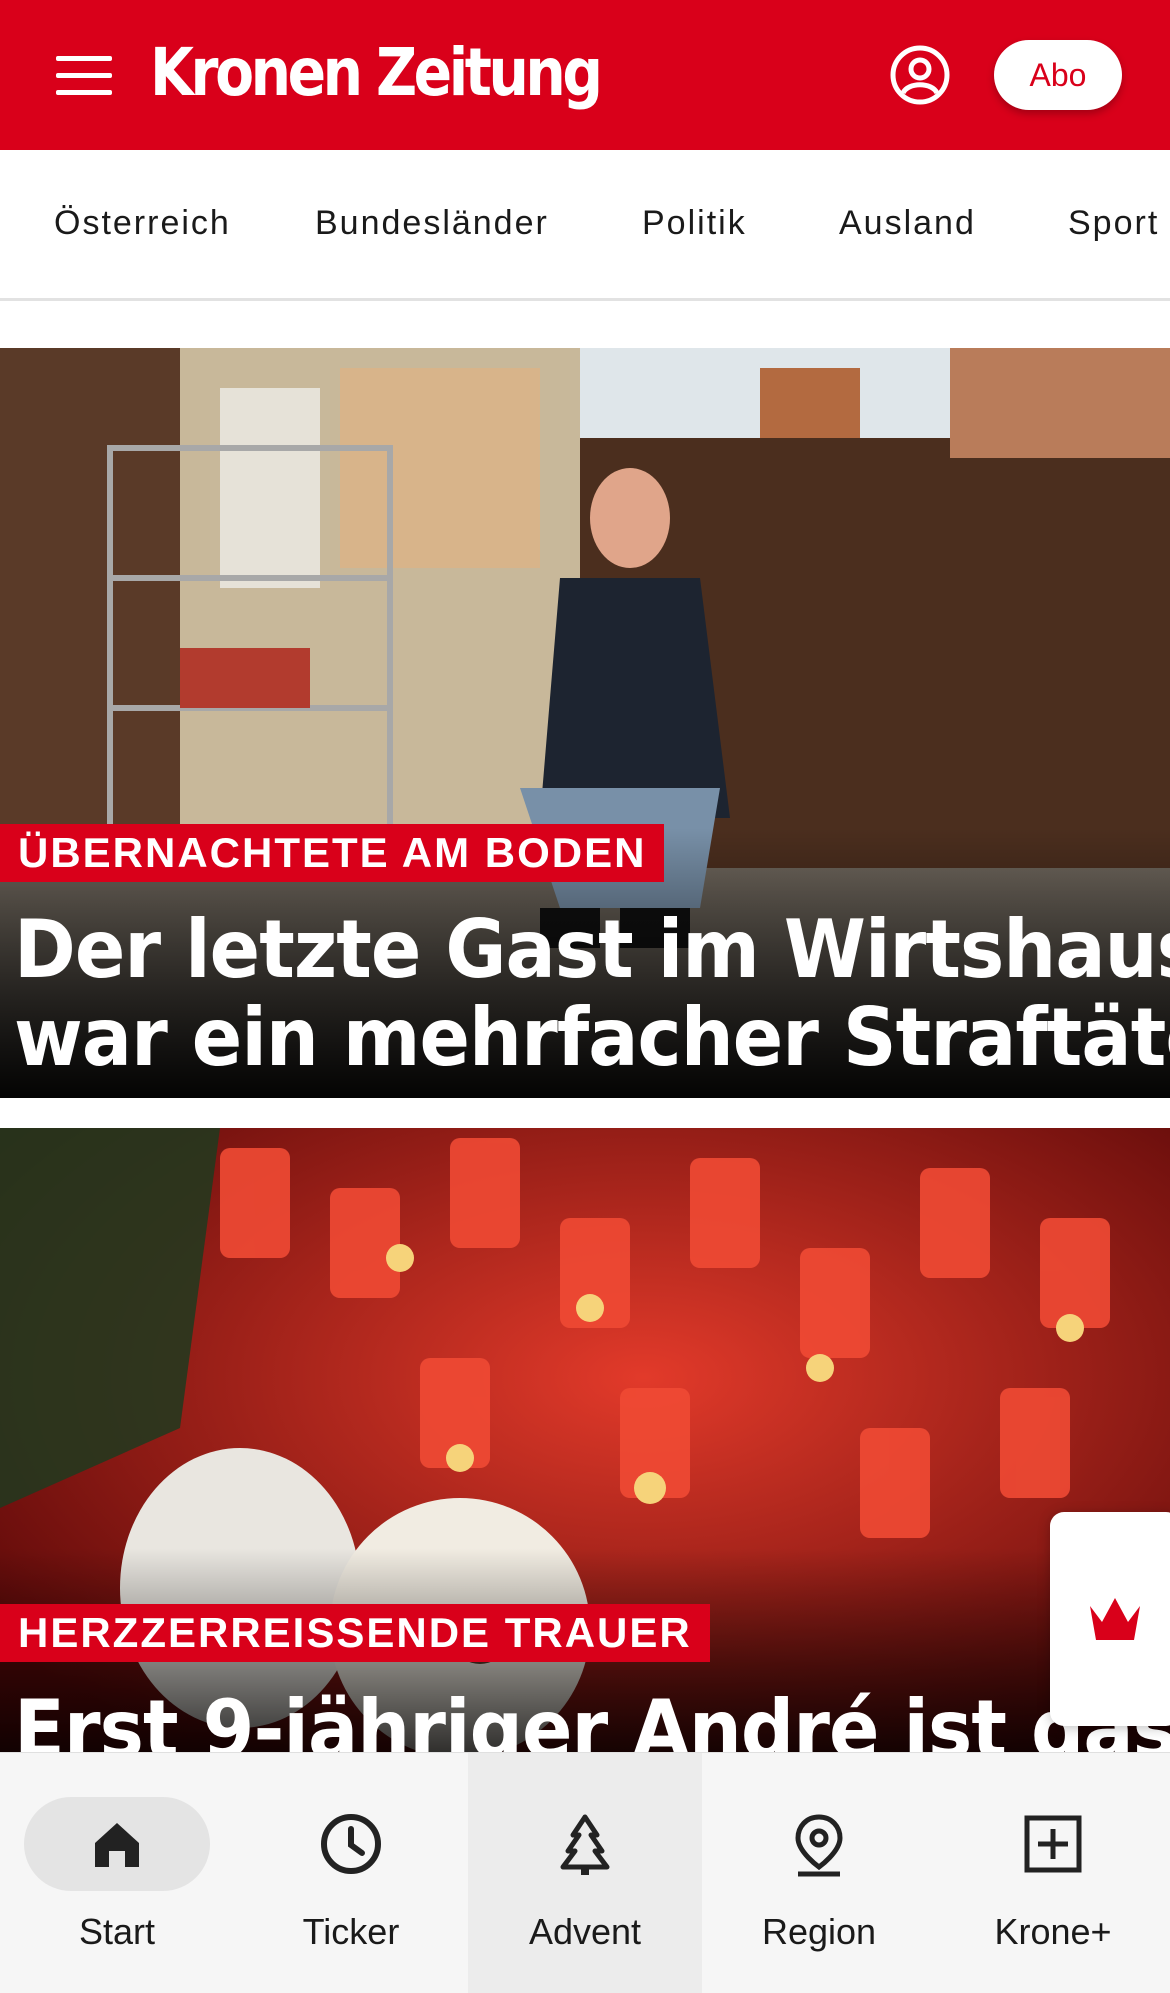 Image resolution: width=1170 pixels, height=1993 pixels. Describe the element at coordinates (907, 223) in the screenshot. I see `nav-item-ausland: Ausland` at that location.